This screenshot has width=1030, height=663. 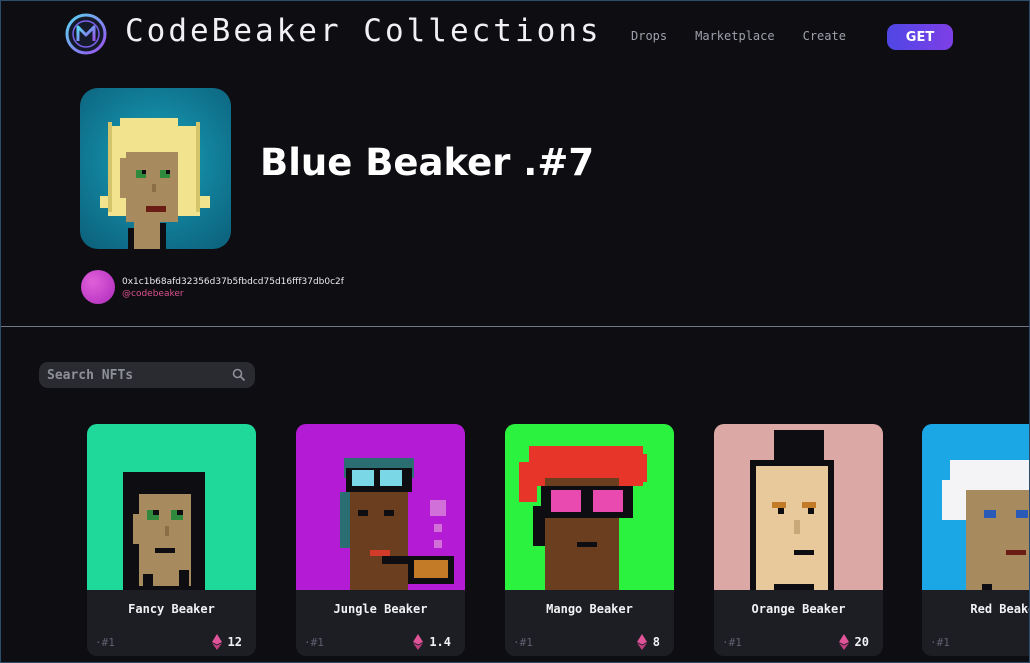 What do you see at coordinates (155, 168) in the screenshot?
I see `hero-nft-image` at bounding box center [155, 168].